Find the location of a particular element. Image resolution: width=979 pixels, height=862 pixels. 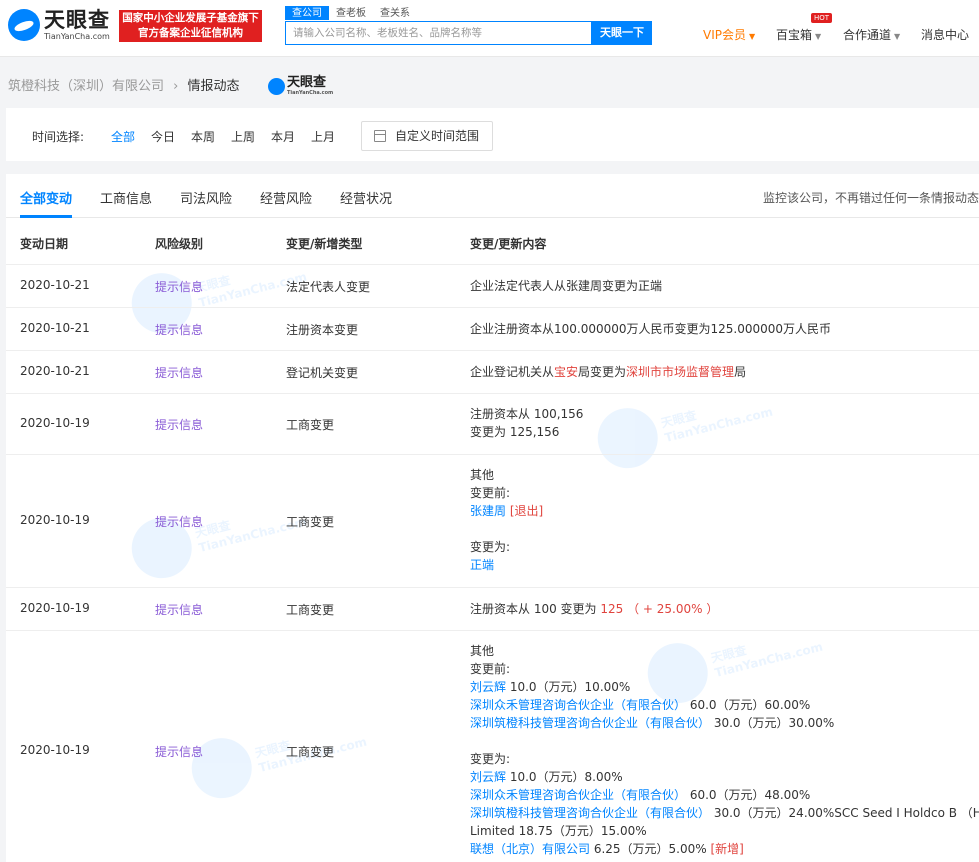

small-logo: 天眼查 TianYanCha.com is located at coordinates (300, 86).